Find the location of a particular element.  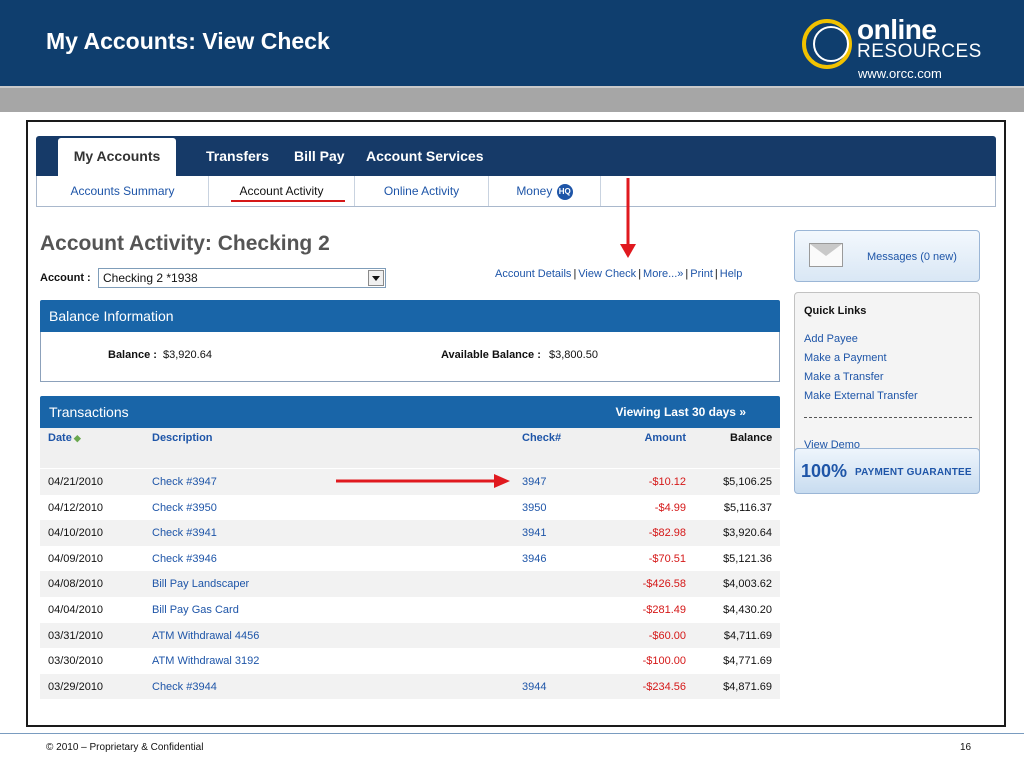

cell-balance: $4,430.20 is located at coordinates (747, 609).